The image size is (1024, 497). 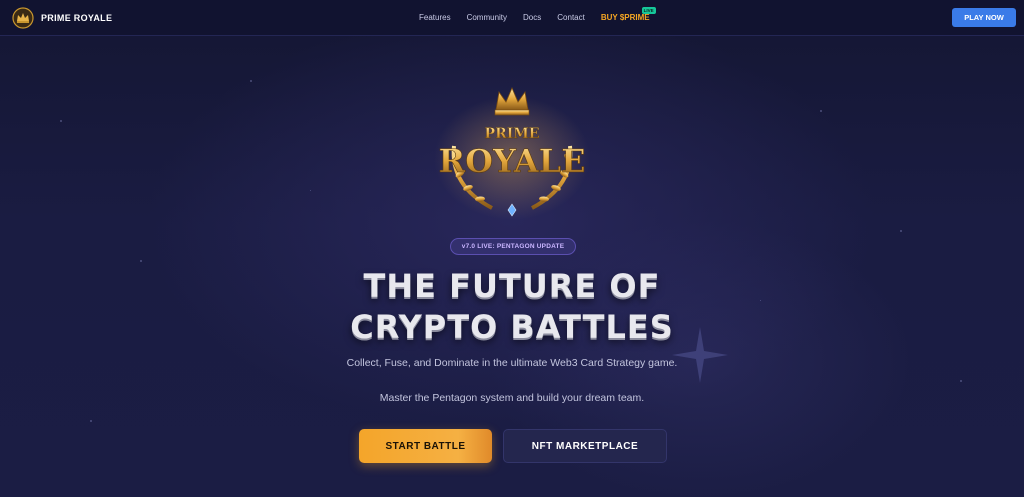 What do you see at coordinates (585, 446) in the screenshot?
I see `nft-marketplace-button: NFT MARKETPLACE` at bounding box center [585, 446].